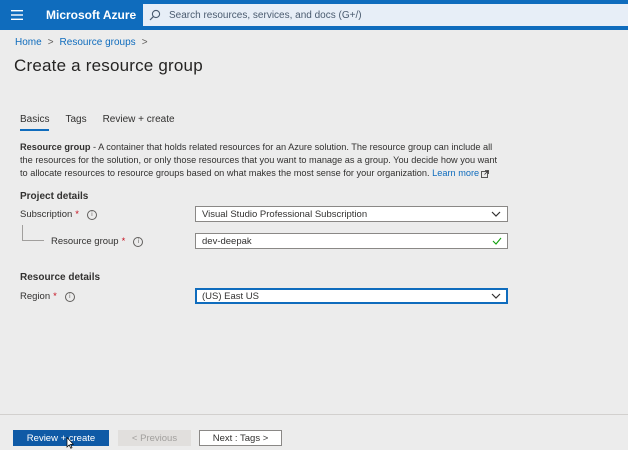  Describe the element at coordinates (154, 438) in the screenshot. I see `previous-button: < Previous` at that location.